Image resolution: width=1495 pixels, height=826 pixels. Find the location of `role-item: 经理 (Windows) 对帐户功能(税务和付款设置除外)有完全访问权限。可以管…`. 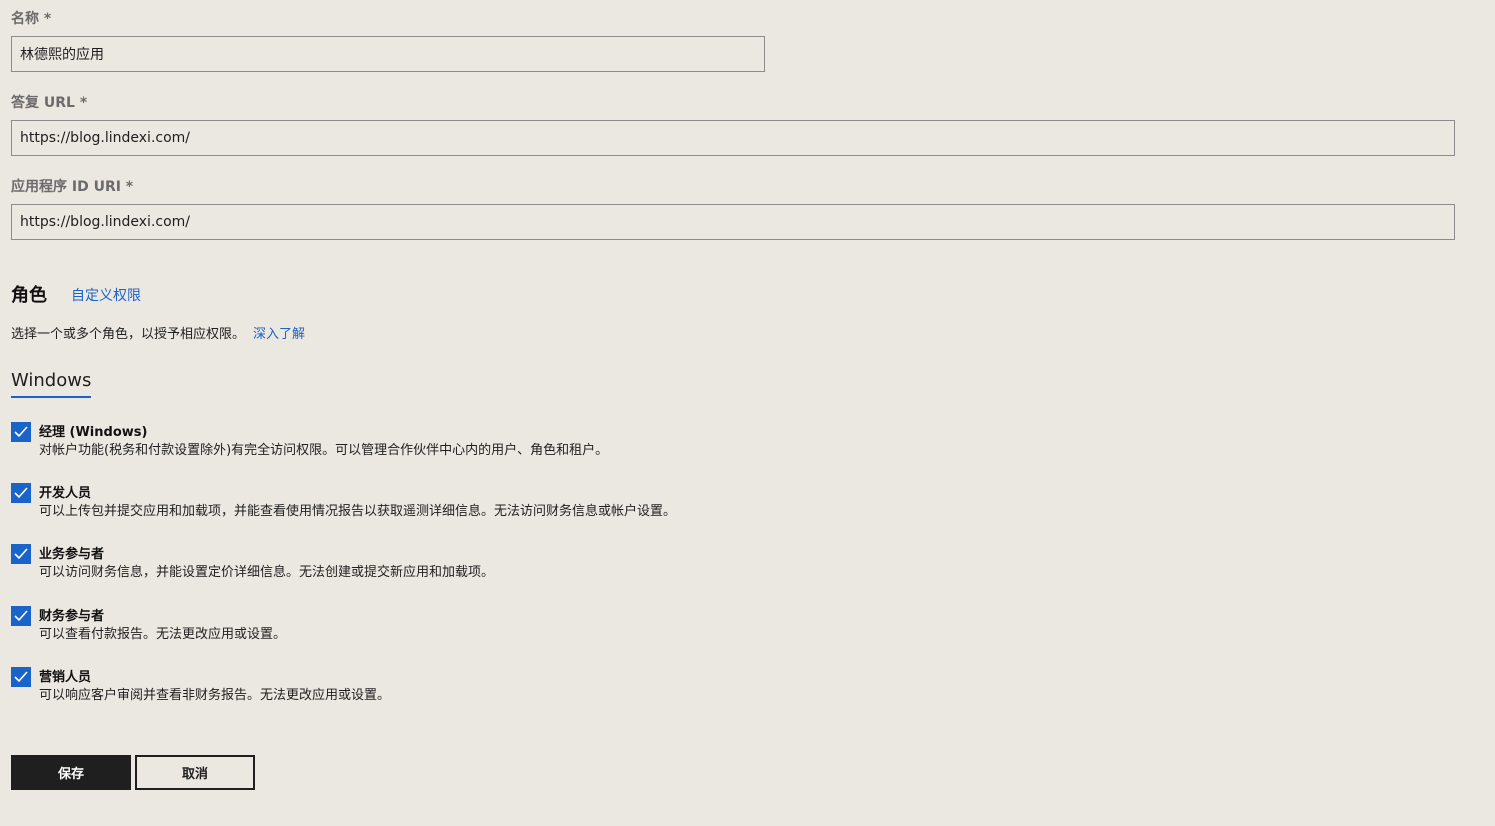

role-item: 经理 (Windows) 对帐户功能(税务和付款设置除外)有完全访问权限。可以管… is located at coordinates (461, 442).